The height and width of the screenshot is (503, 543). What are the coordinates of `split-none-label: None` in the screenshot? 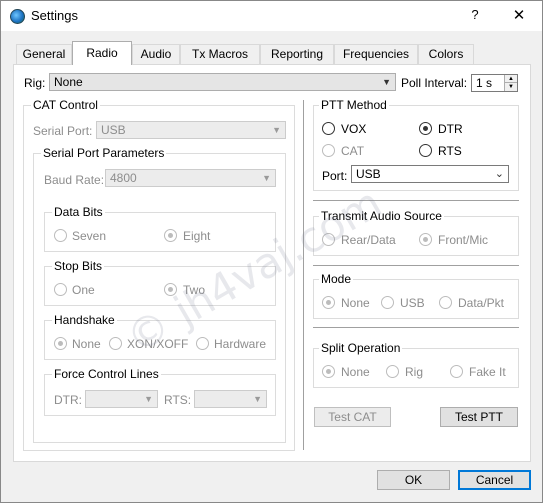 It's located at (355, 372).